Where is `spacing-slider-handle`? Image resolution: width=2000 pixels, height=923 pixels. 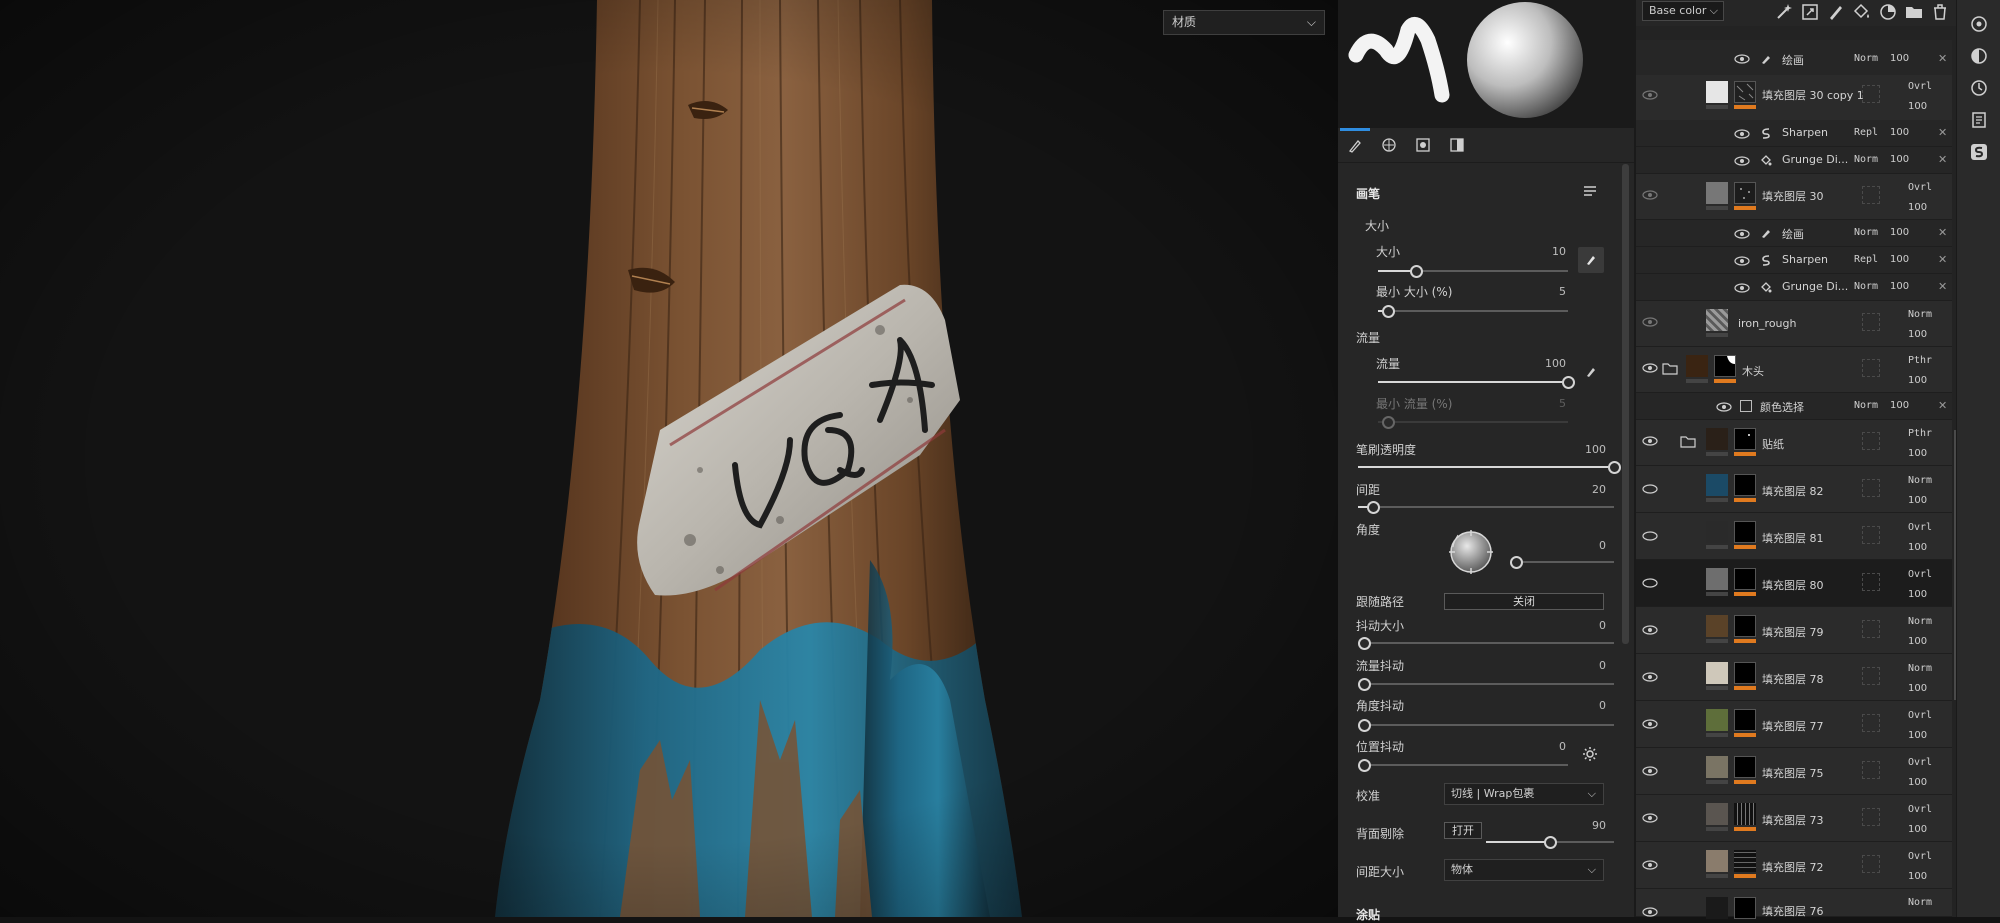
spacing-slider-handle is located at coordinates (1374, 507).